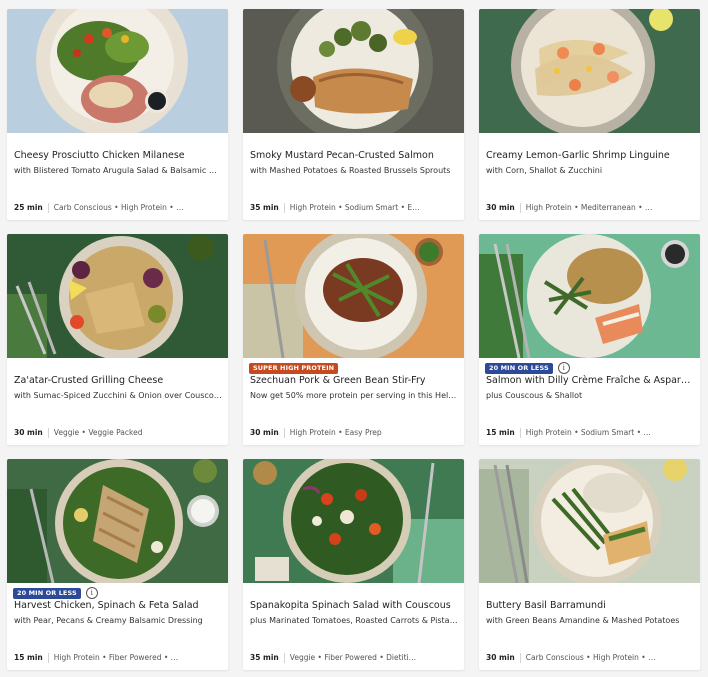 This screenshot has height=677, width=708. I want to click on badge-row: SUPER HIGH PROTEIN, so click(294, 368).